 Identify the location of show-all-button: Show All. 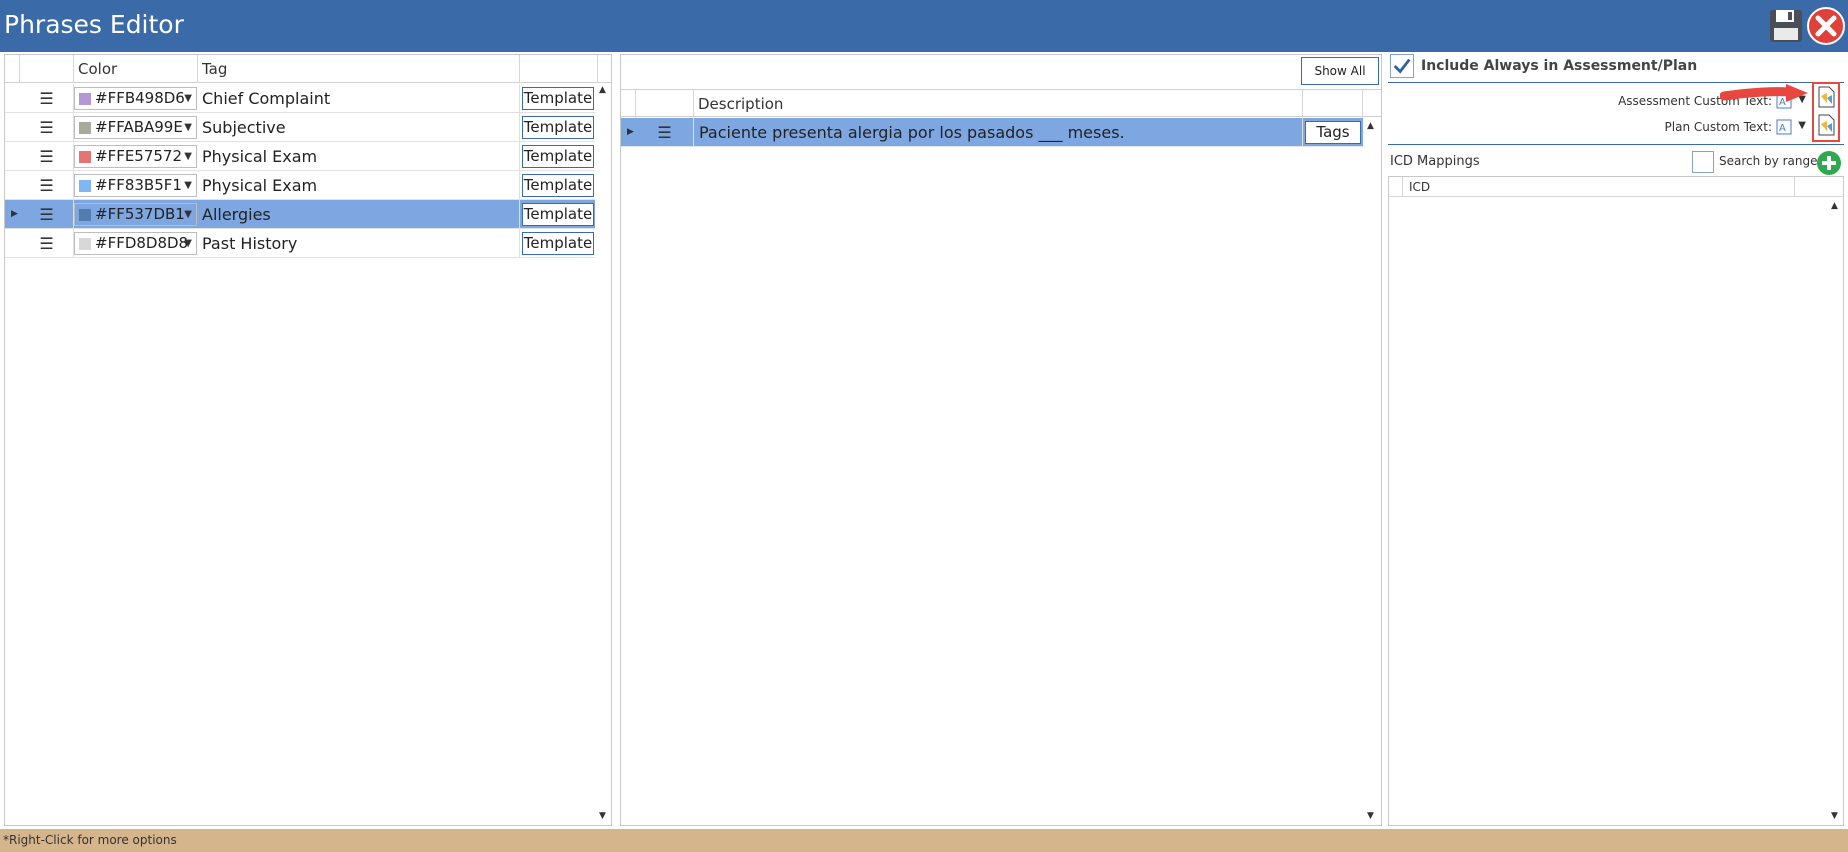
(1340, 71).